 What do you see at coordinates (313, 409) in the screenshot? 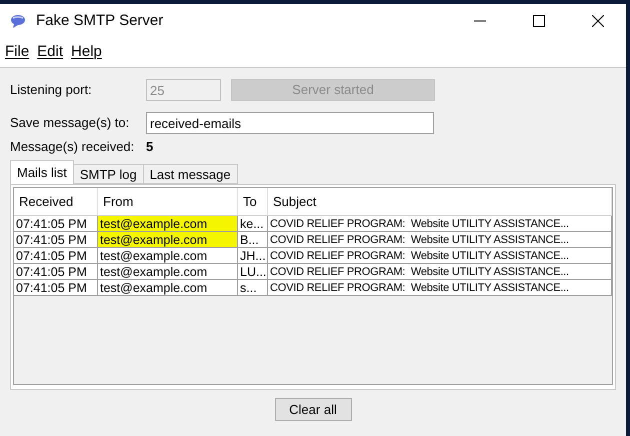
I see `clear-all-button: Clear all` at bounding box center [313, 409].